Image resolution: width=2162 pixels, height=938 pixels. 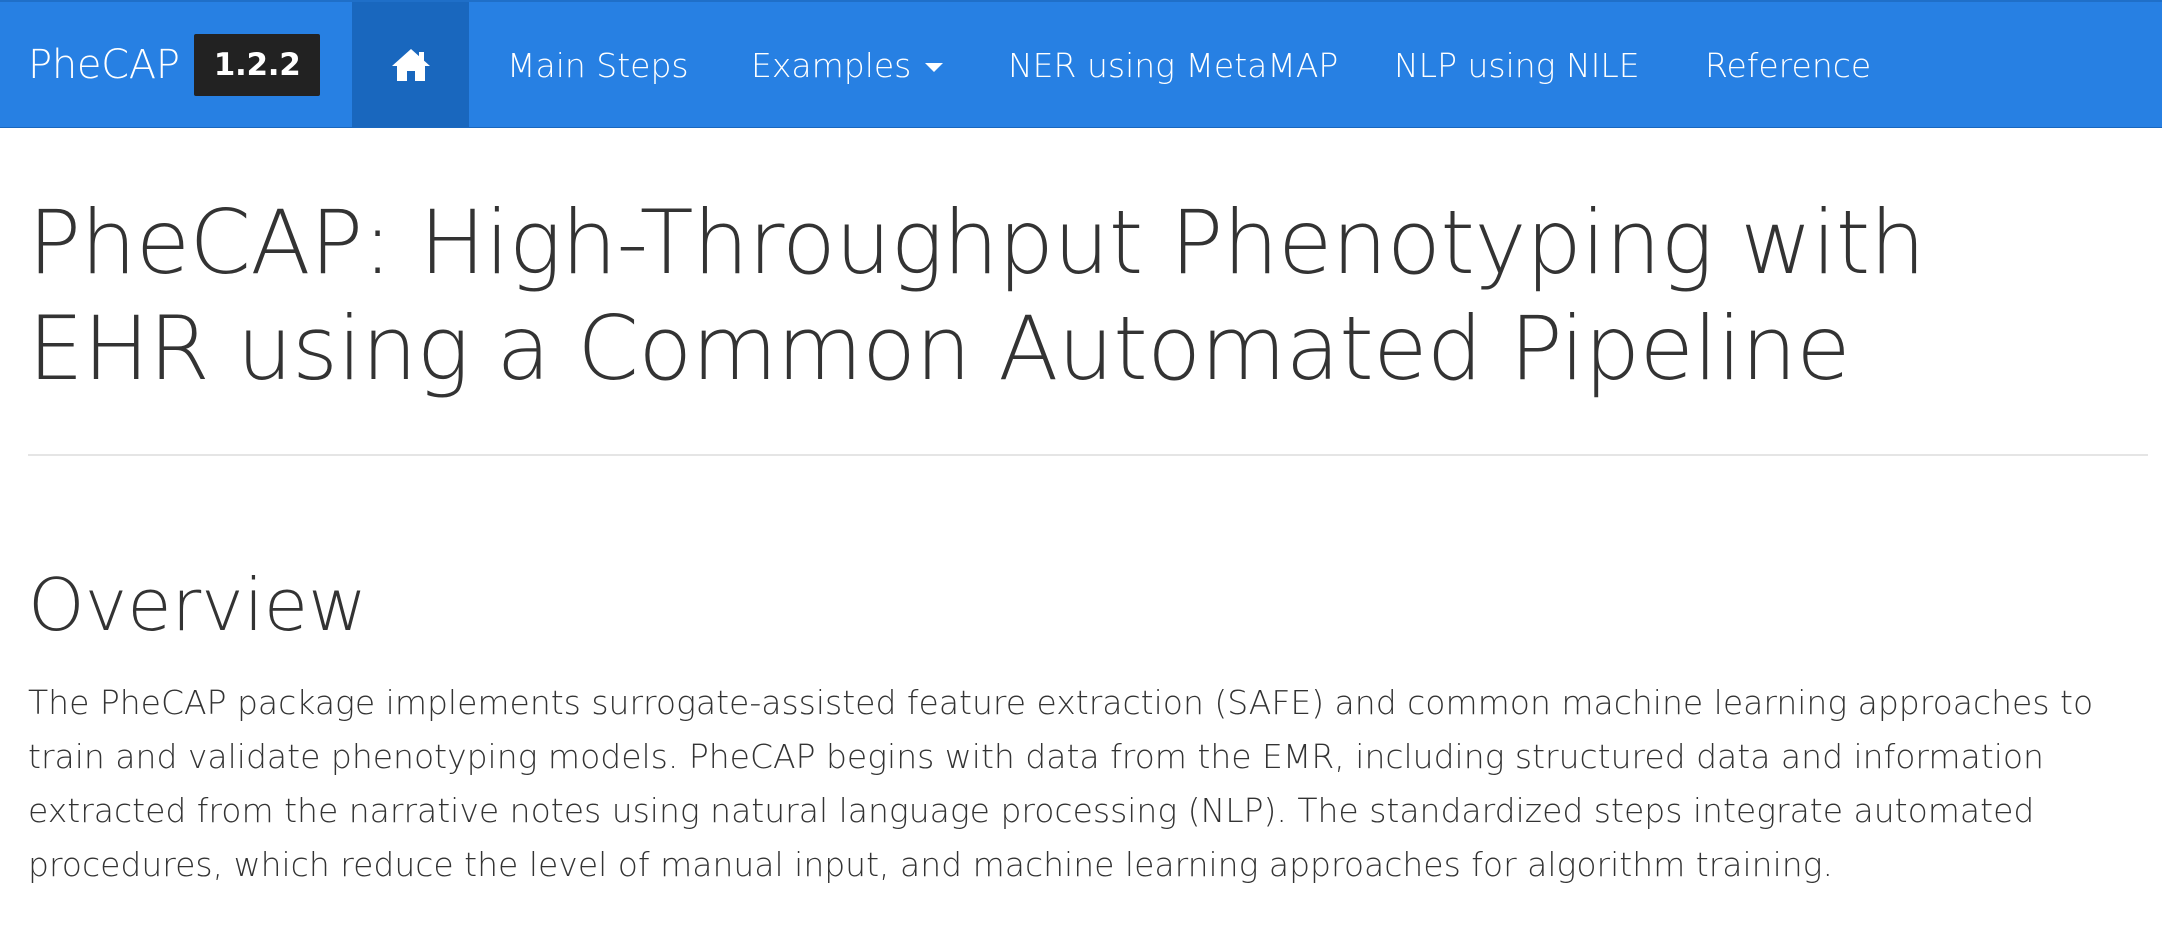 What do you see at coordinates (257, 65) in the screenshot?
I see `version-badge: 1.2.2` at bounding box center [257, 65].